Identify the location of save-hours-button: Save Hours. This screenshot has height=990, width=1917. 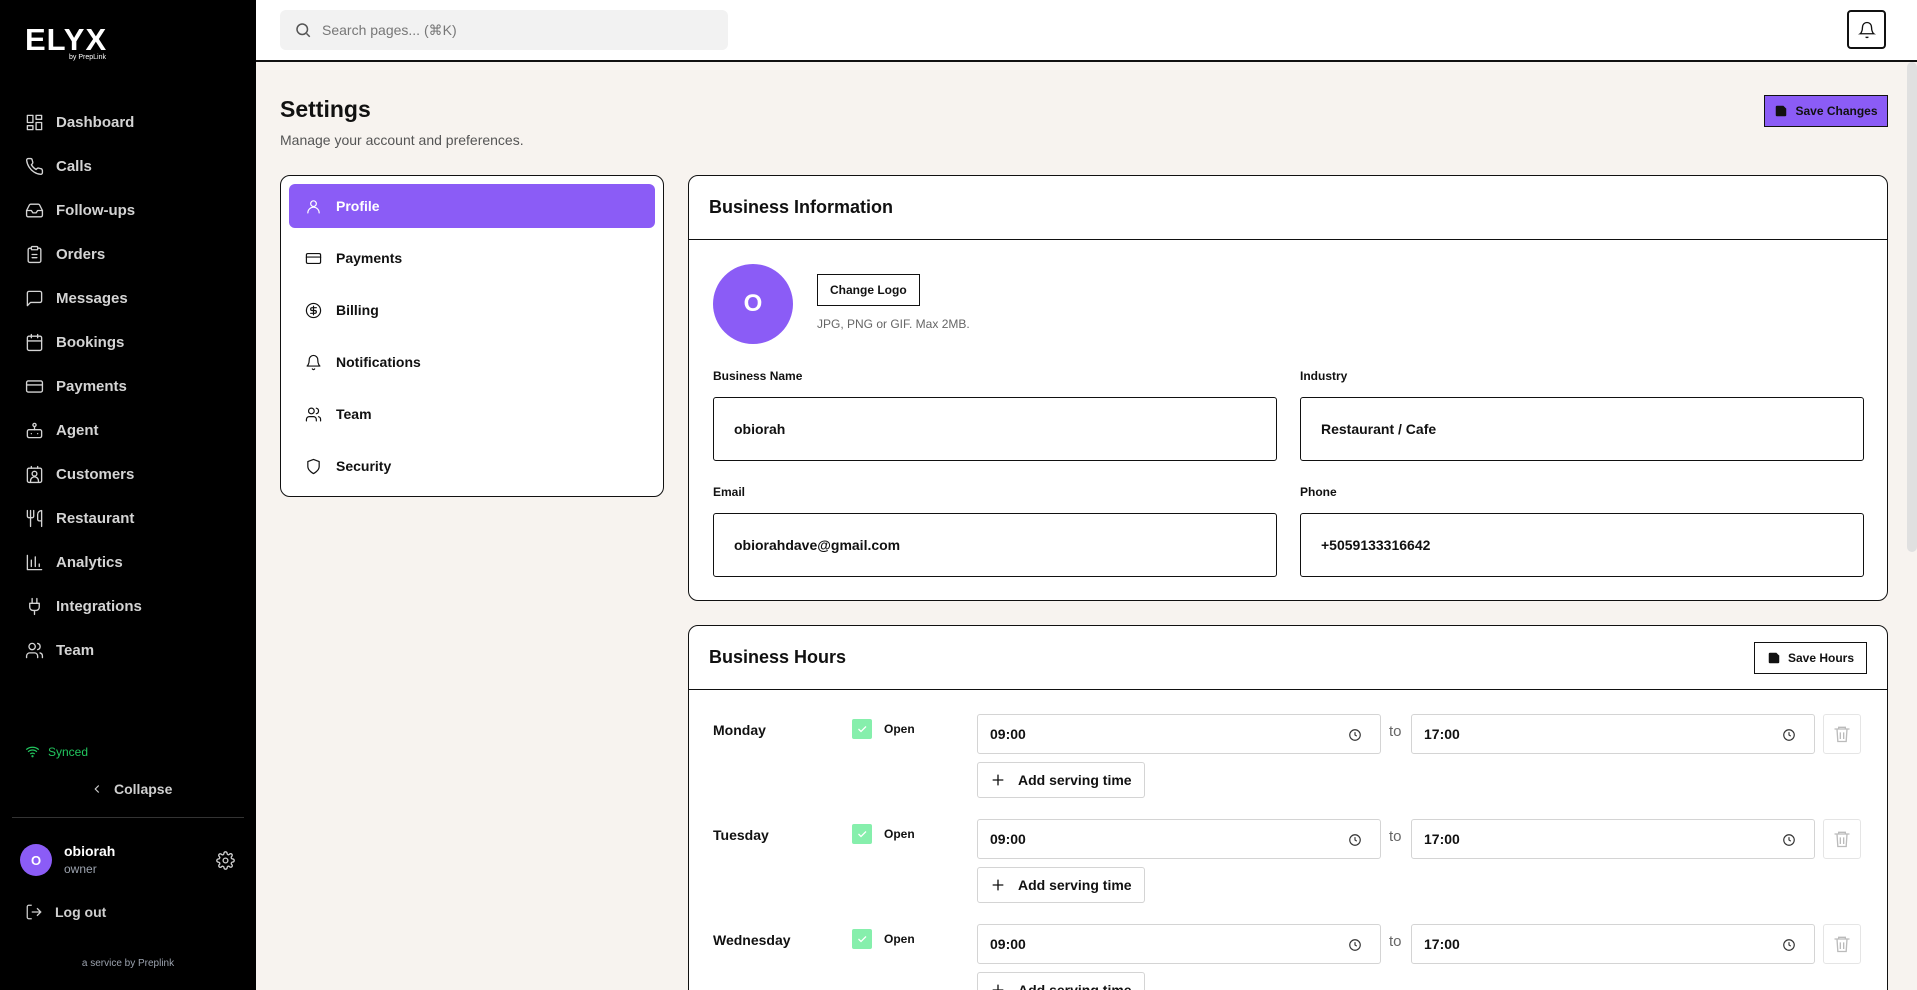
(1810, 658).